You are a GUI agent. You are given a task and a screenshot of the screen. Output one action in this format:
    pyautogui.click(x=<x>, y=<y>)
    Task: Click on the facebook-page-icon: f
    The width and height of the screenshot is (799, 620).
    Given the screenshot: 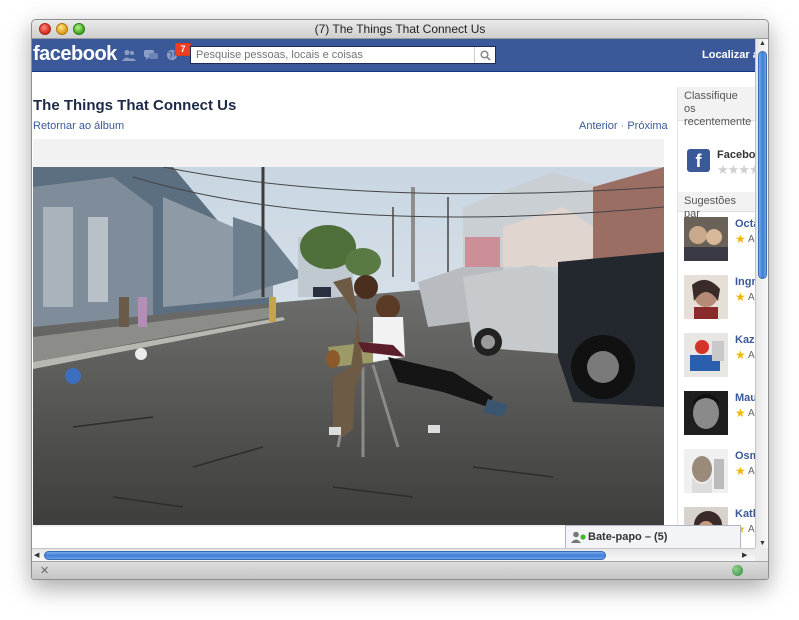 What is the action you would take?
    pyautogui.click(x=698, y=160)
    